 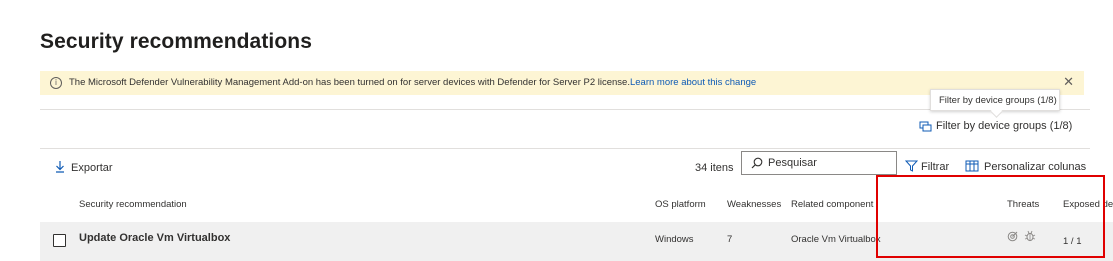 I want to click on divider, so click(x=565, y=148).